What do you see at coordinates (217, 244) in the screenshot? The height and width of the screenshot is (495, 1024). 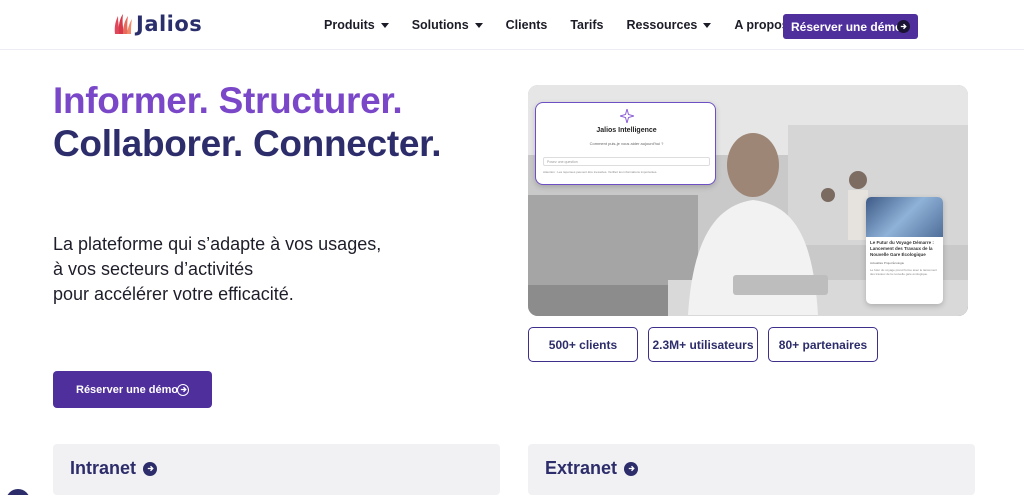 I see `subtitle-line: La plateforme qui s’adapte à vos usages,` at bounding box center [217, 244].